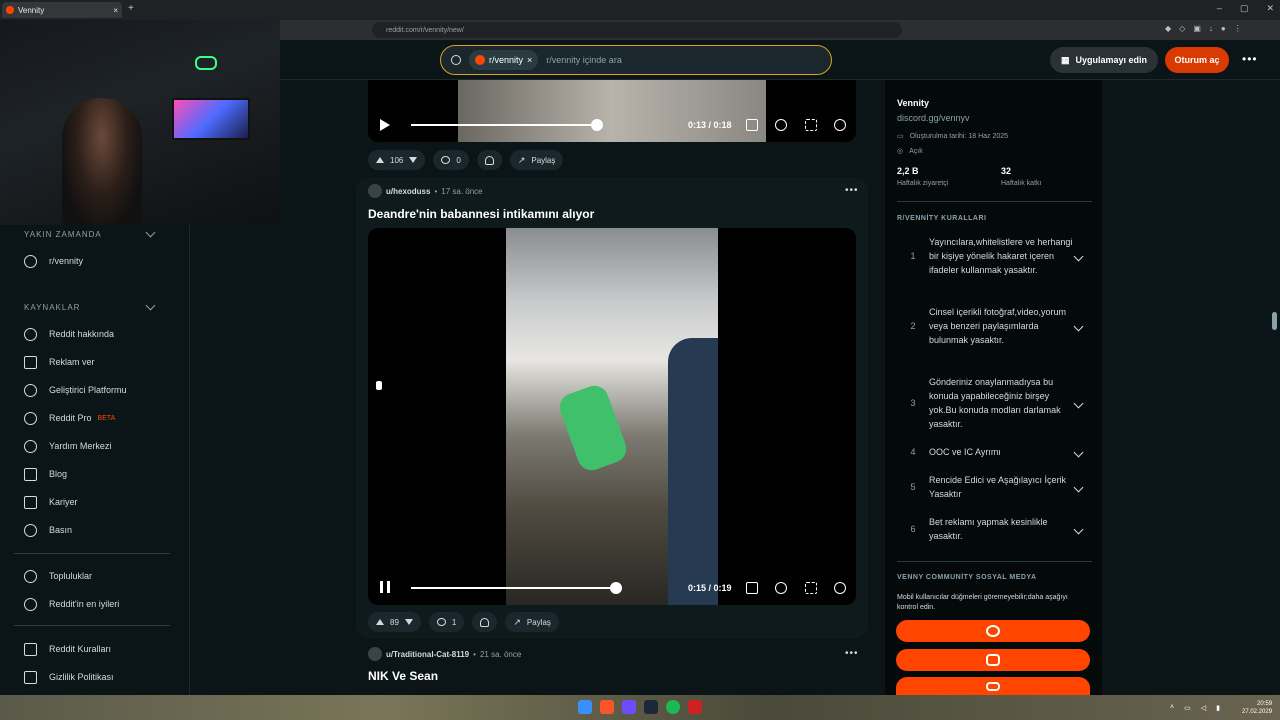  I want to click on sidebar-item-blog: Blog, so click(45, 474).